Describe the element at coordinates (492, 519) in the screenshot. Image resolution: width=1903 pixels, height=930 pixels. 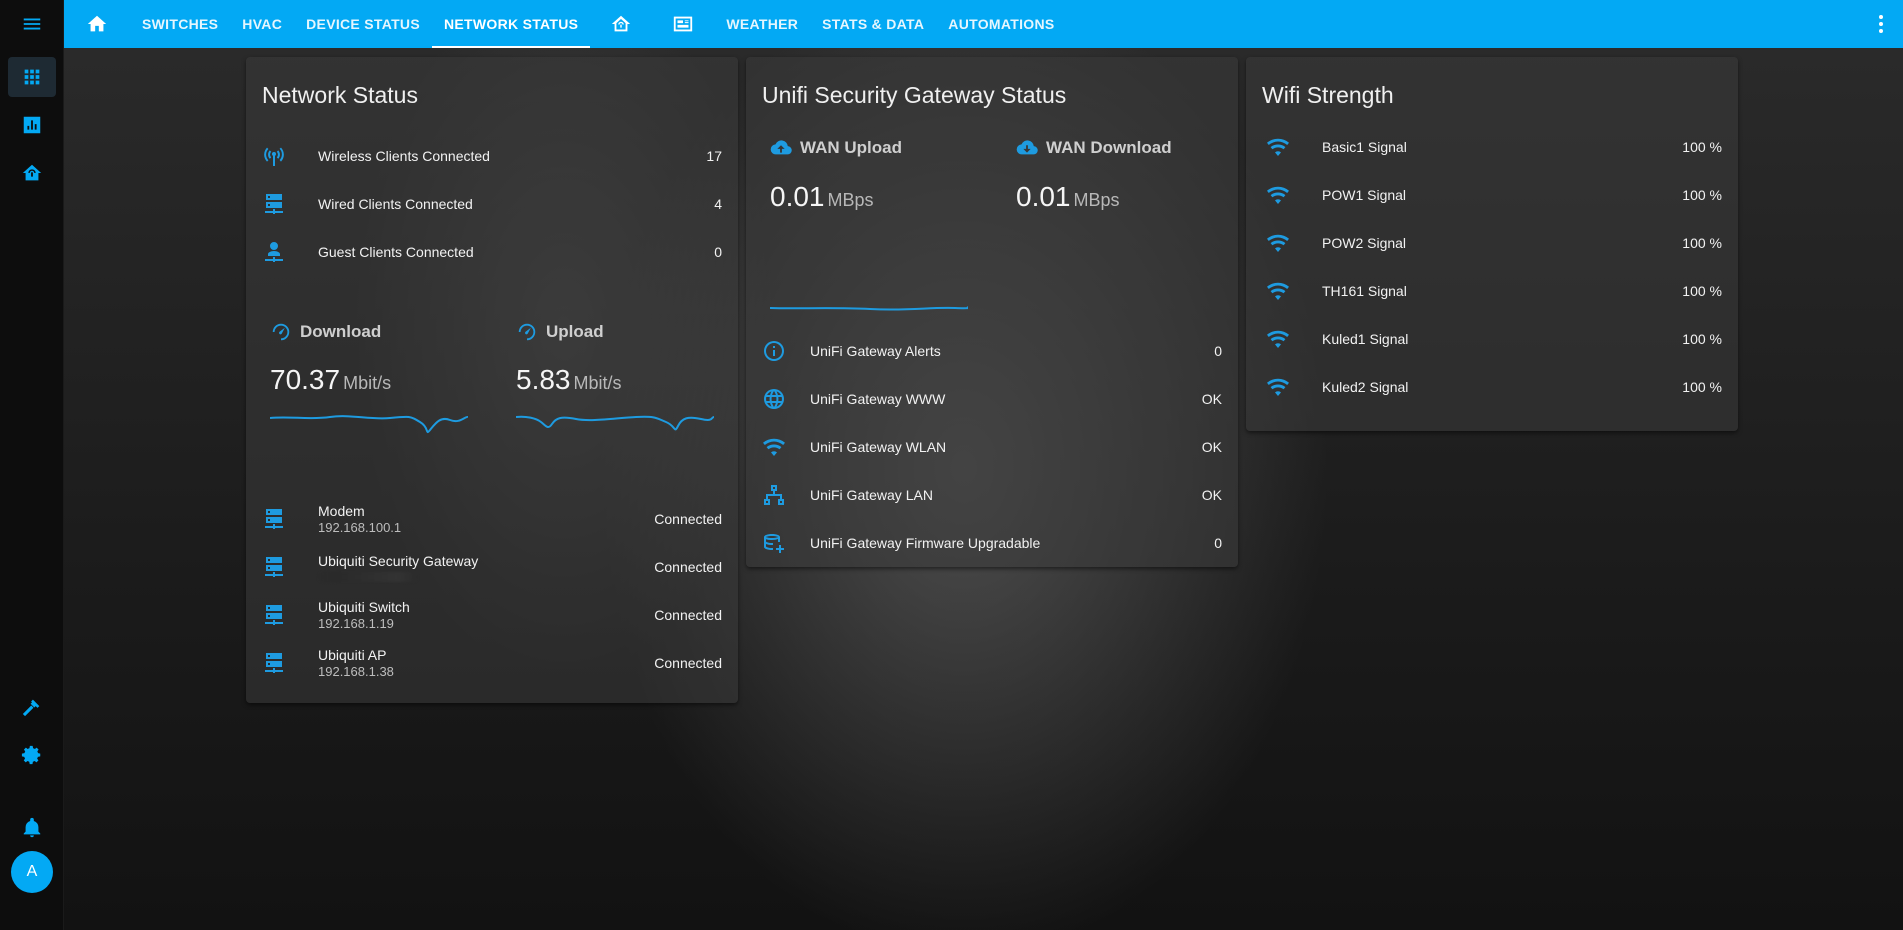
I see `list-item: Modem 192.168.100.1 Connected` at that location.